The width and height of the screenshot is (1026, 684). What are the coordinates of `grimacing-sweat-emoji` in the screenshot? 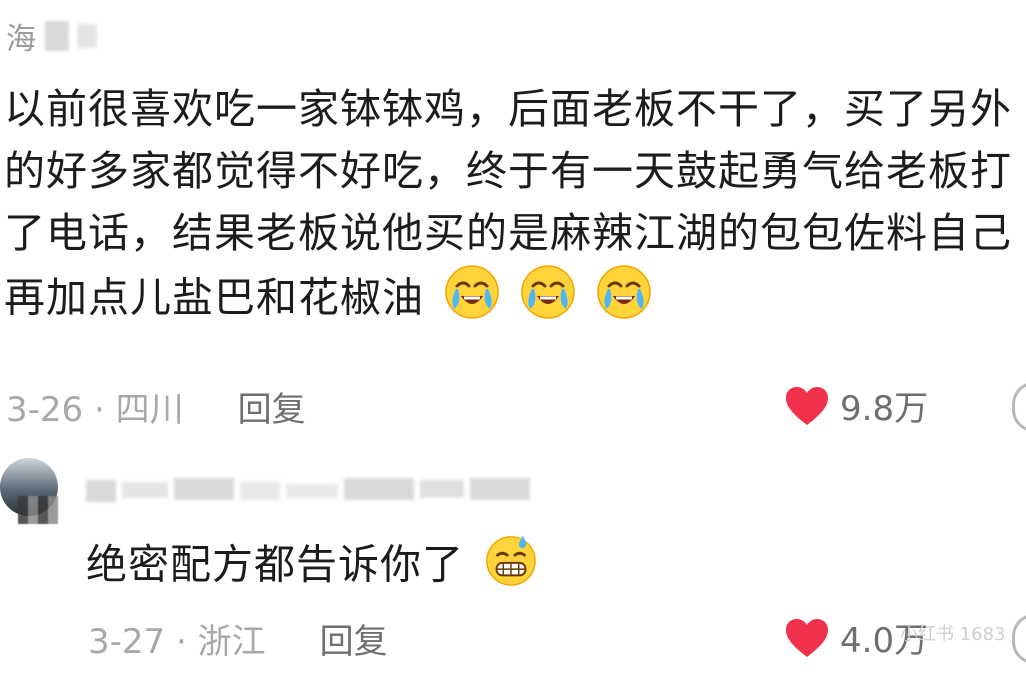 It's located at (511, 567).